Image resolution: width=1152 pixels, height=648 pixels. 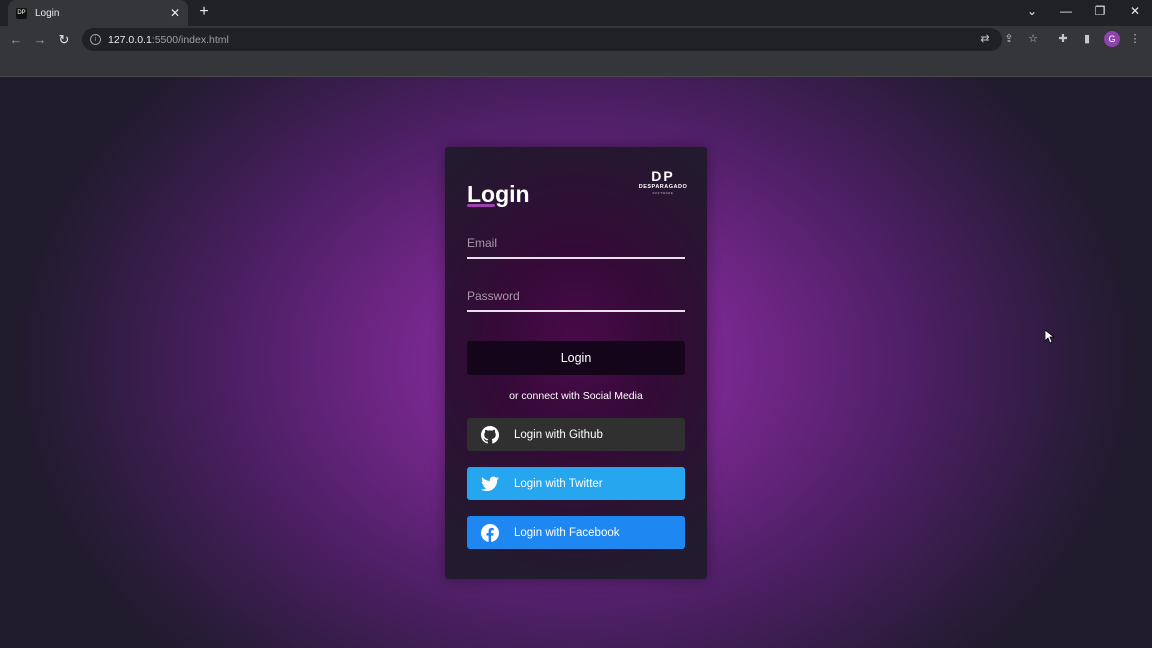 What do you see at coordinates (1033, 38) in the screenshot?
I see `bookmark-star-icon: ☆` at bounding box center [1033, 38].